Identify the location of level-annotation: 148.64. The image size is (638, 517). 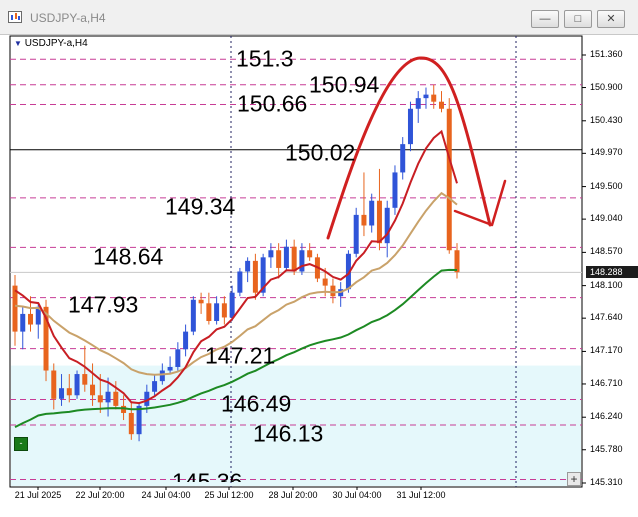
(128, 256).